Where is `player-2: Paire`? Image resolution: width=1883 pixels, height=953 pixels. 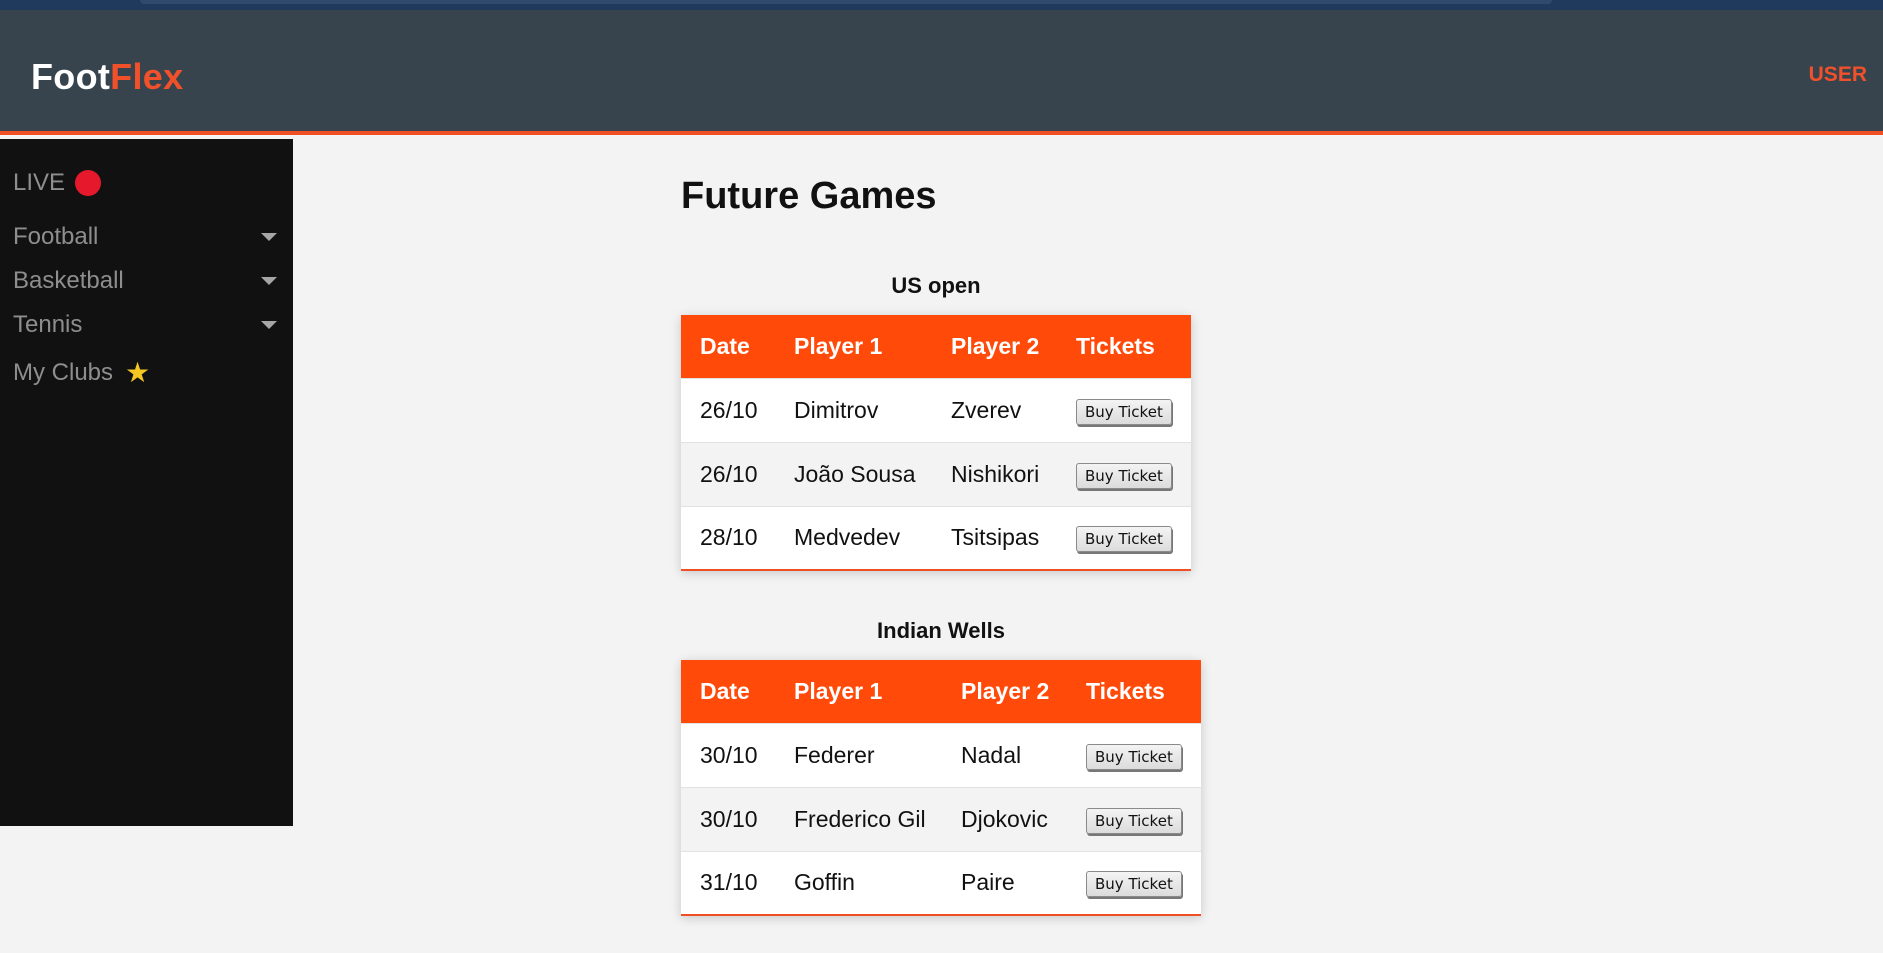 player-2: Paire is located at coordinates (1004, 882).